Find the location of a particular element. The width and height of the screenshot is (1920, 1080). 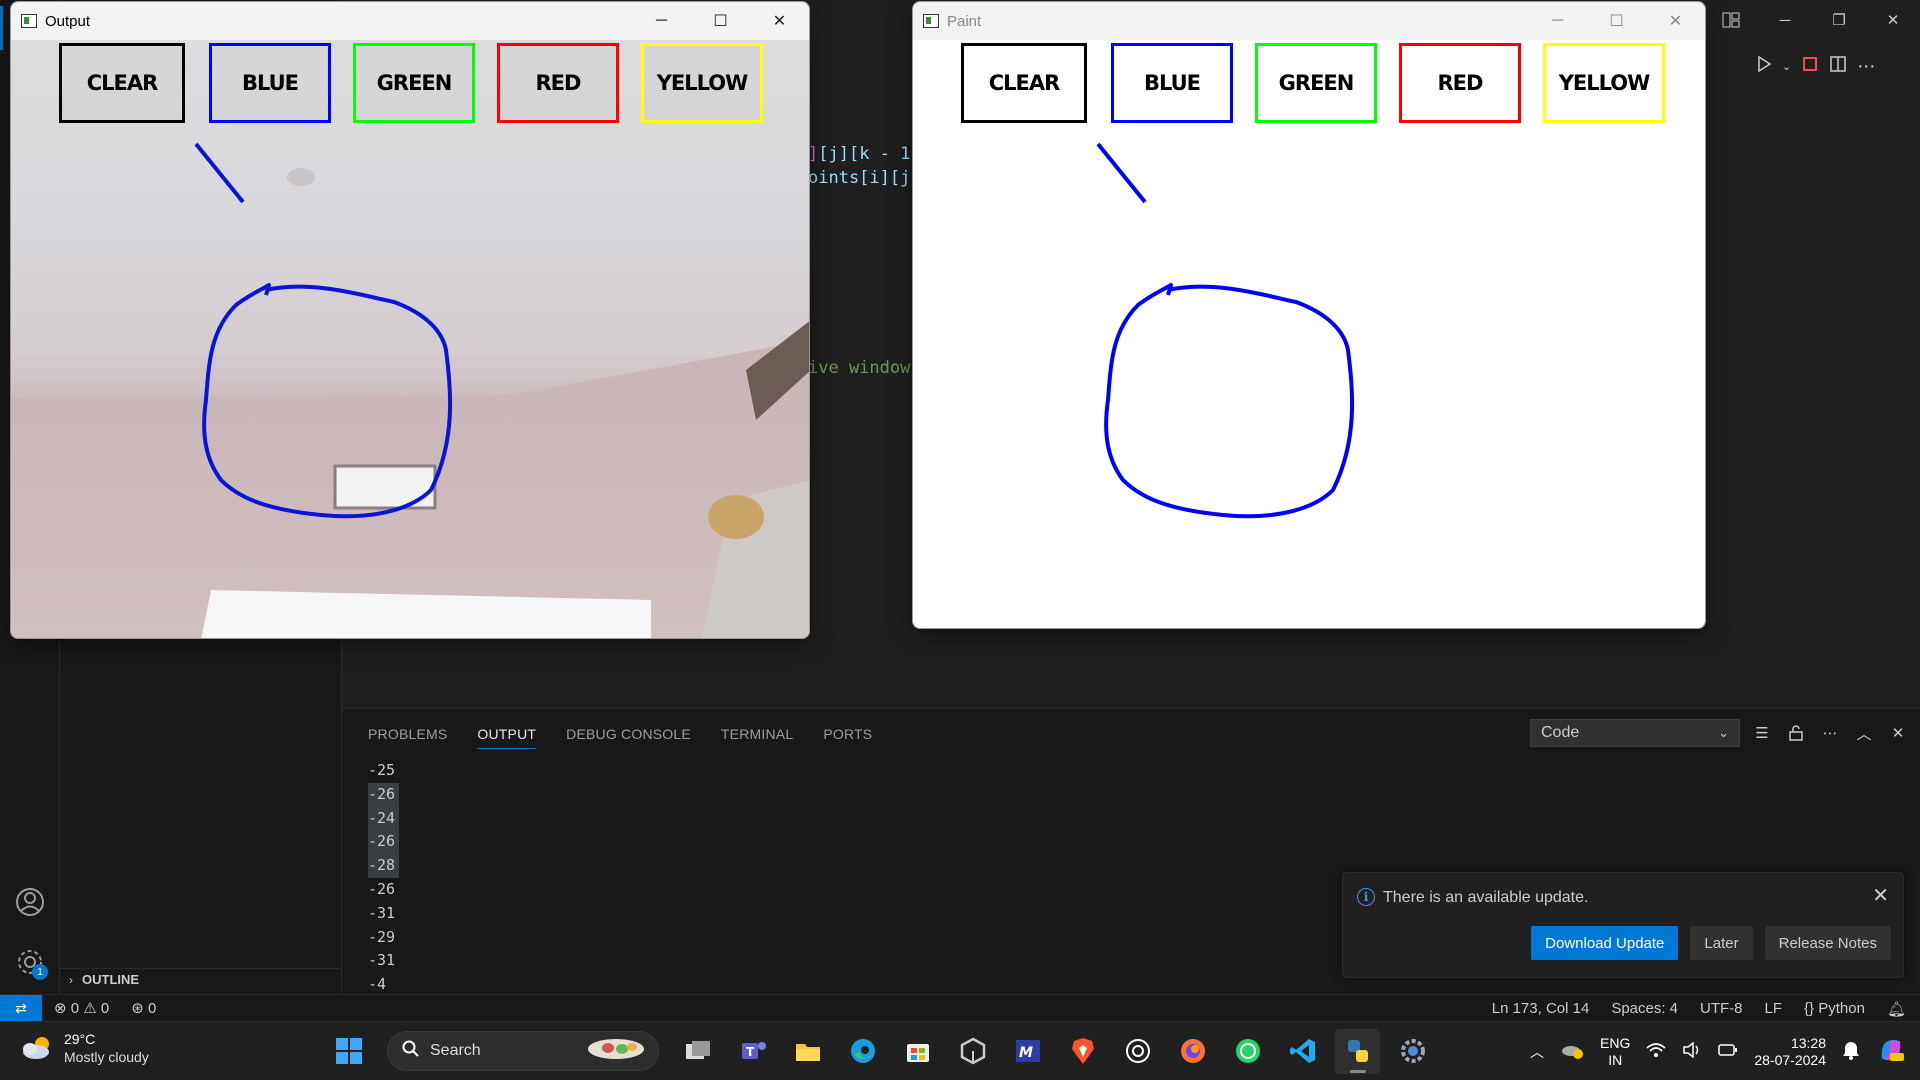

error-count: 0 is located at coordinates (75, 1008).